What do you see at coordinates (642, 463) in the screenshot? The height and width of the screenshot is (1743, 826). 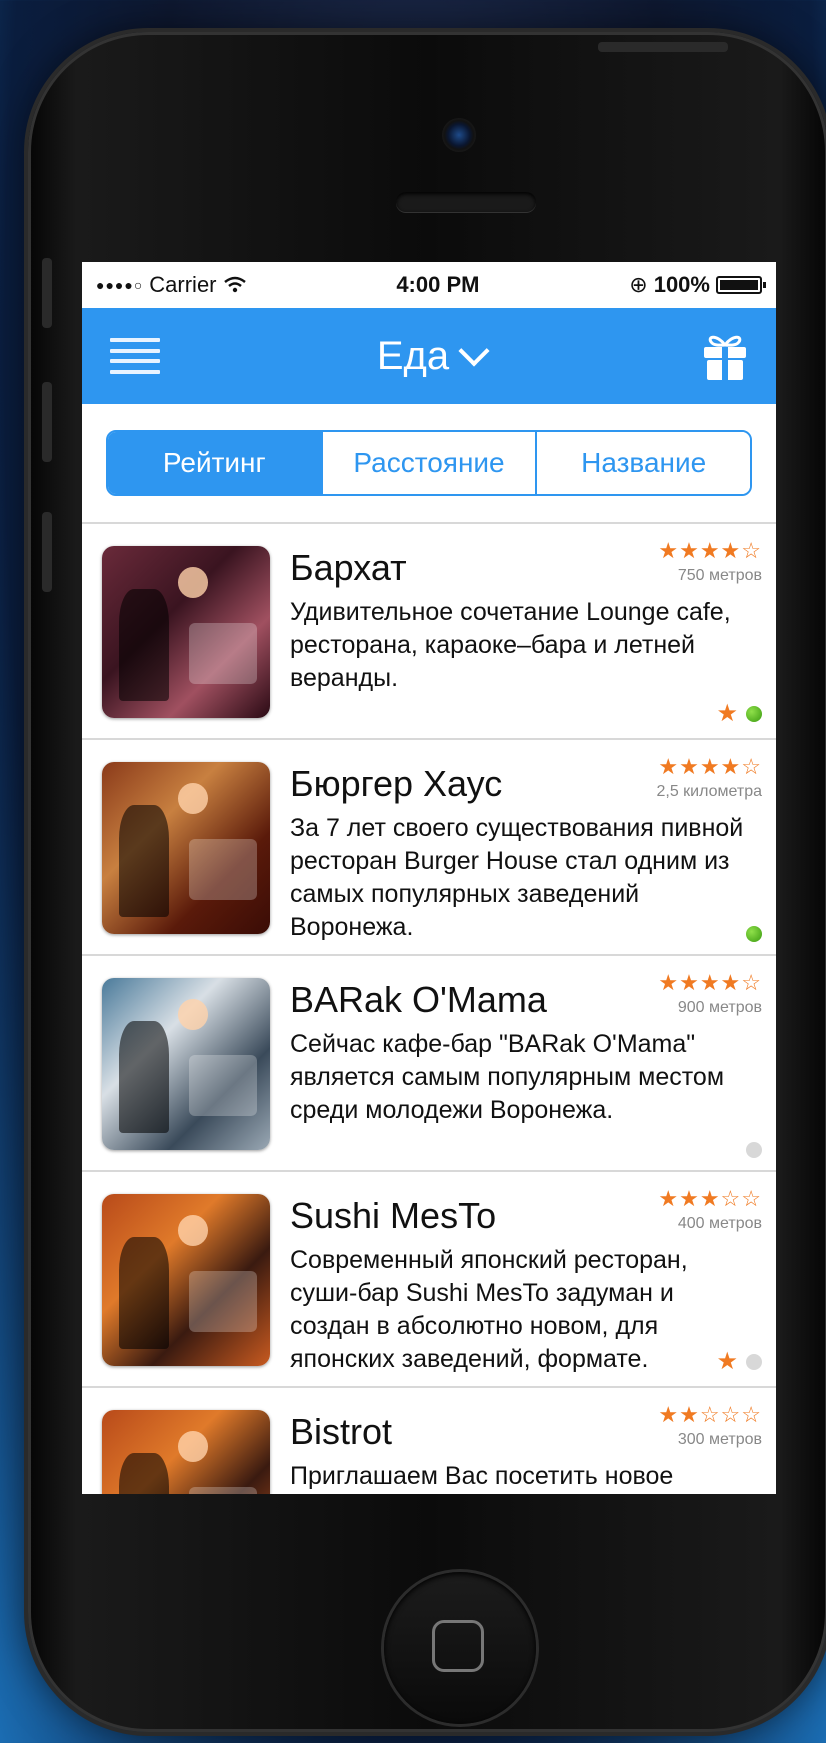 I see `segment-name: Название` at bounding box center [642, 463].